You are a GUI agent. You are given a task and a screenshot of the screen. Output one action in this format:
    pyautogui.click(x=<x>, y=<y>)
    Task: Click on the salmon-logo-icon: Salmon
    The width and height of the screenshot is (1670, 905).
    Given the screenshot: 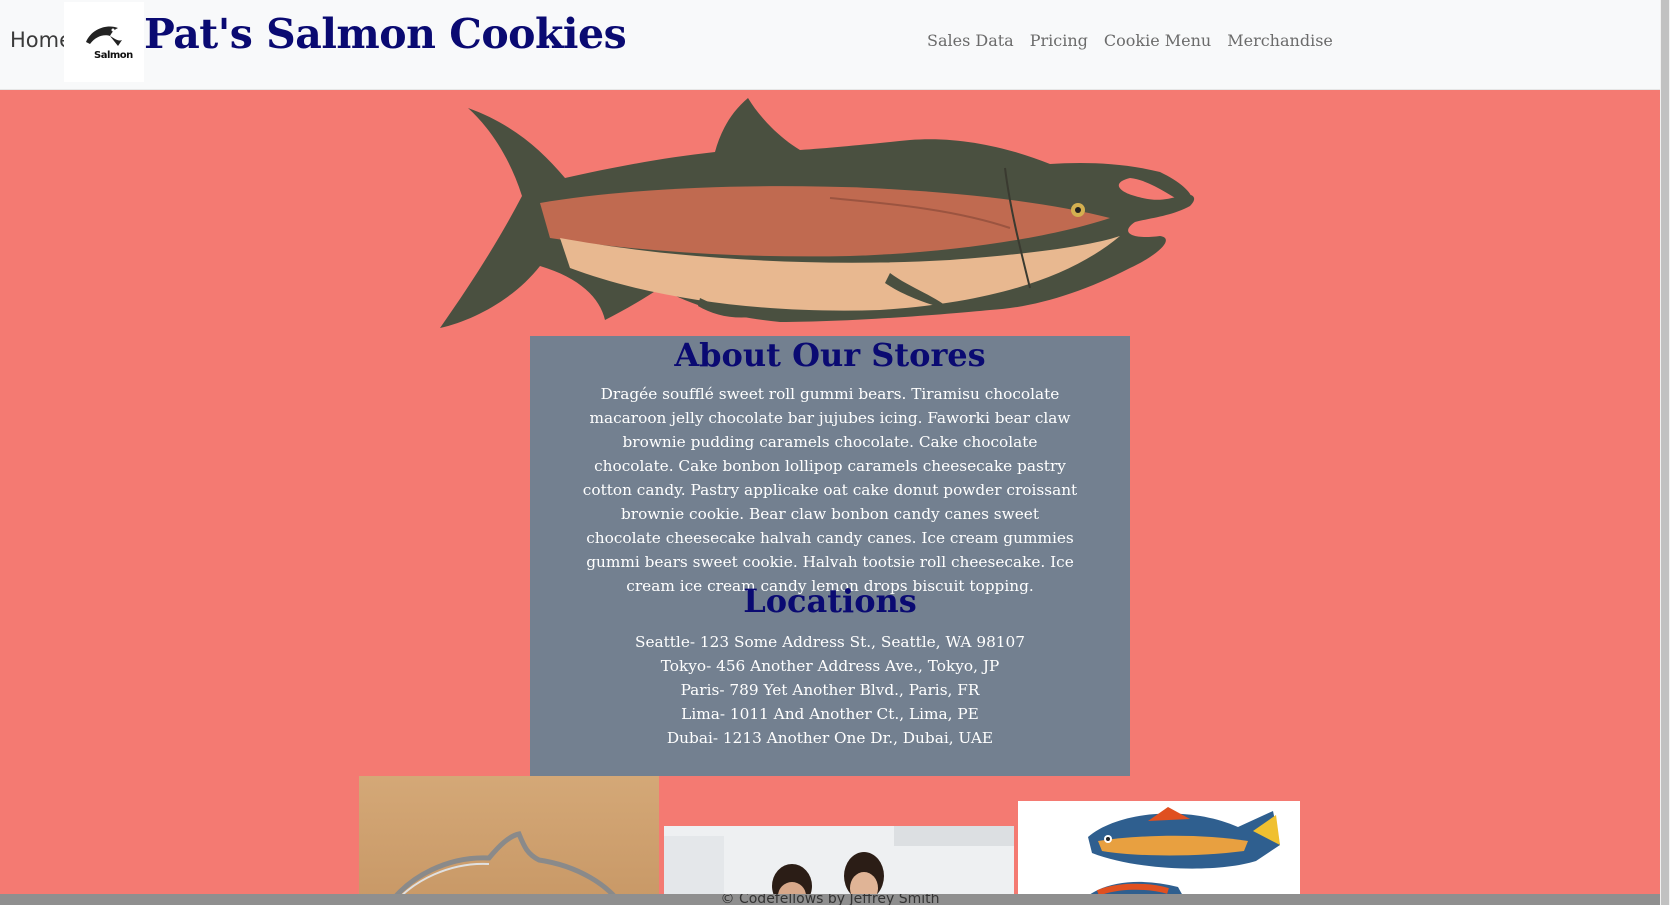 What is the action you would take?
    pyautogui.click(x=104, y=42)
    